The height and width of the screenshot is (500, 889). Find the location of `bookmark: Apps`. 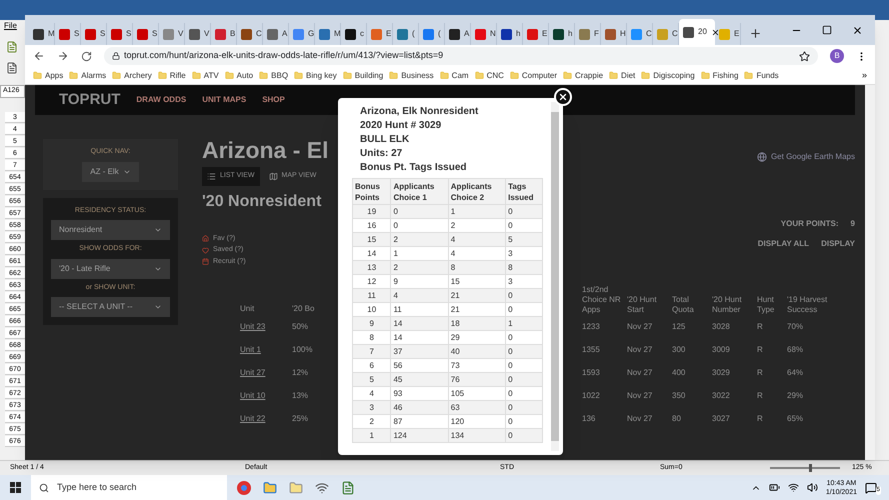

bookmark: Apps is located at coordinates (48, 76).